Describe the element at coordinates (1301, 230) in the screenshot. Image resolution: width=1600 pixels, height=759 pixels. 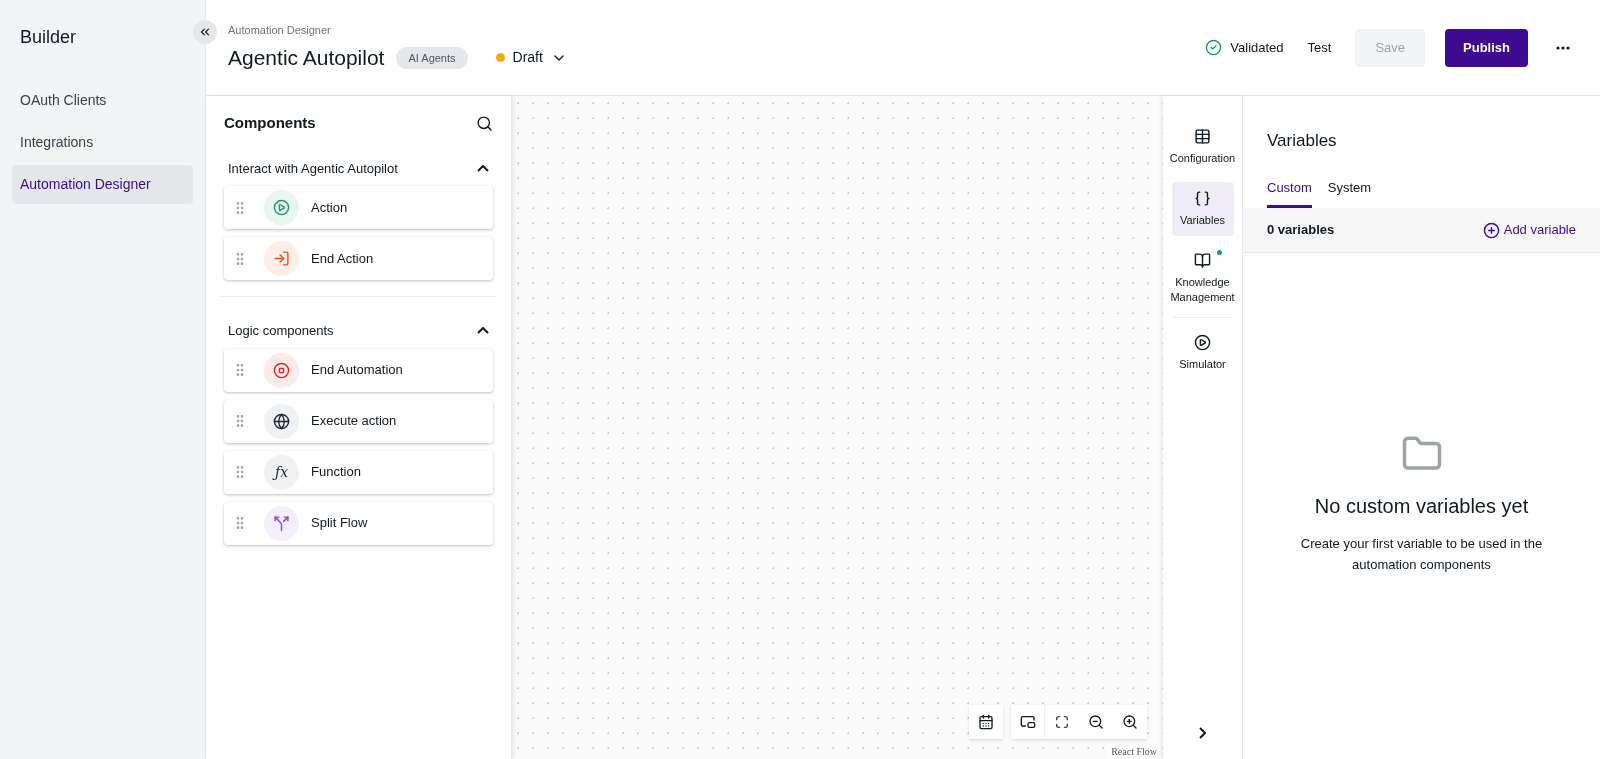
I see `variable-count: 0 variables` at that location.